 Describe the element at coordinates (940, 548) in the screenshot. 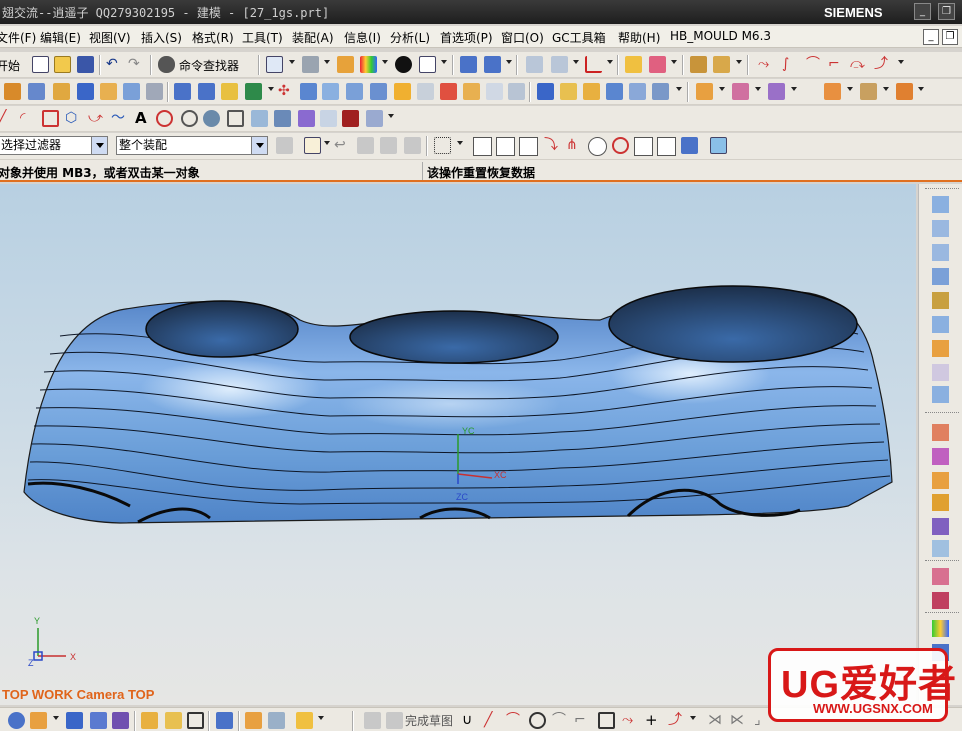

I see `face-blend-icon` at that location.